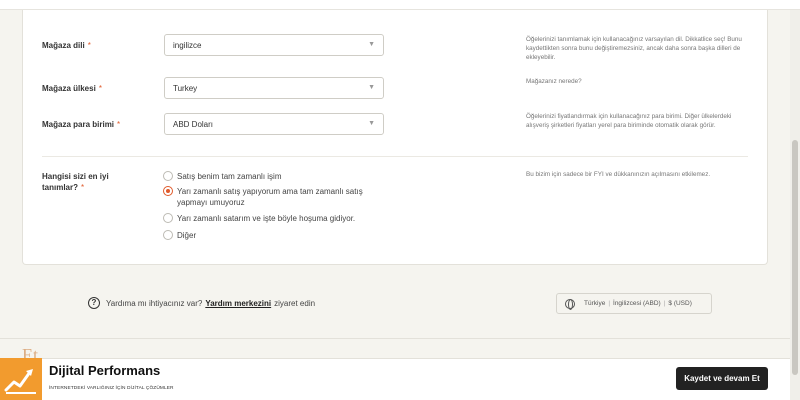 The image size is (800, 400). Describe the element at coordinates (722, 378) in the screenshot. I see `save-and-continue-button: Kaydet ve devam Et` at that location.